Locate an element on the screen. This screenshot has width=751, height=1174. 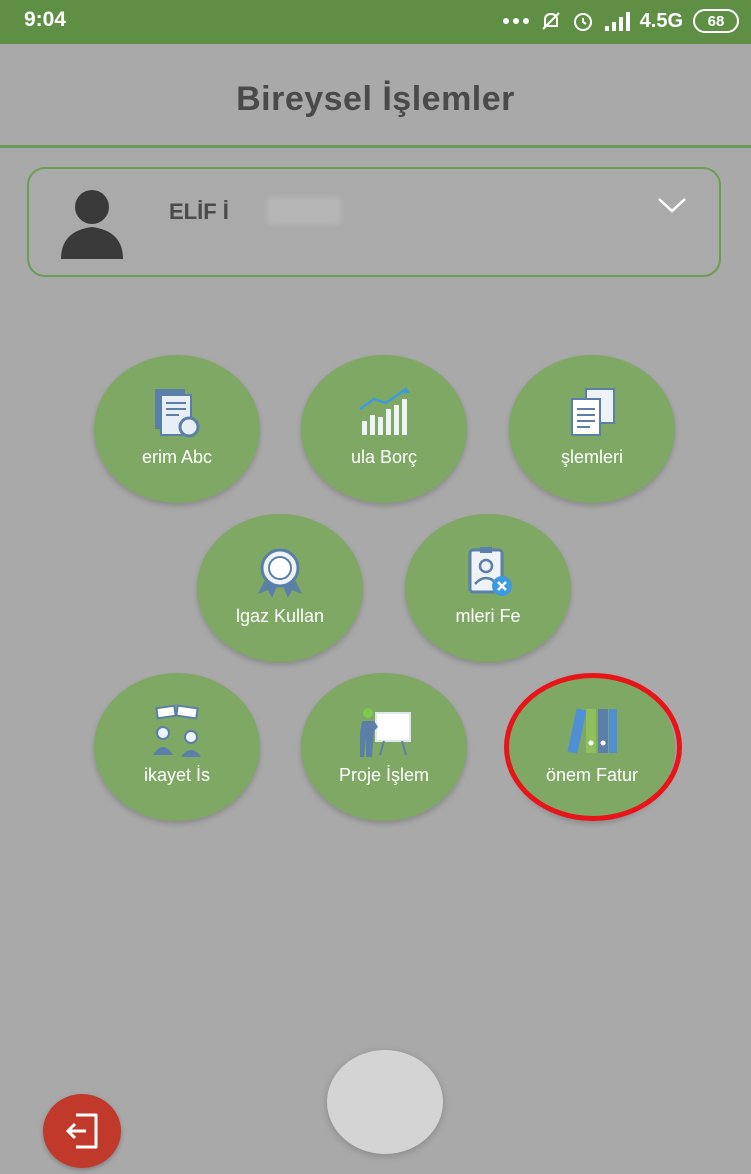
more-dots-icon is located at coordinates (516, 21).